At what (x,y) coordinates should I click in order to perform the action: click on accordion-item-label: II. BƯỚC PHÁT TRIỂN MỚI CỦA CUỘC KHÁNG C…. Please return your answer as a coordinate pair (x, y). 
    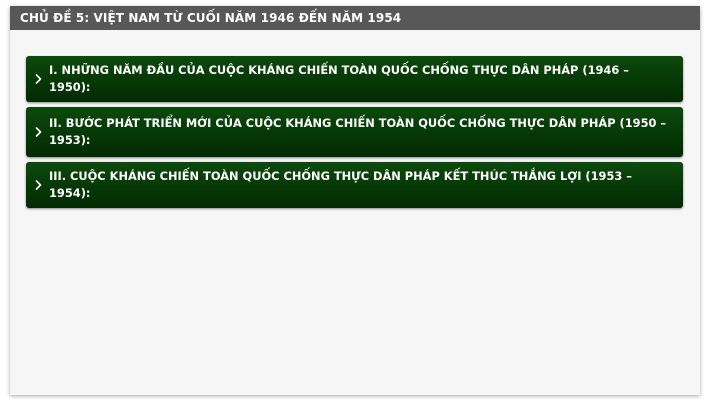
    Looking at the image, I should click on (358, 131).